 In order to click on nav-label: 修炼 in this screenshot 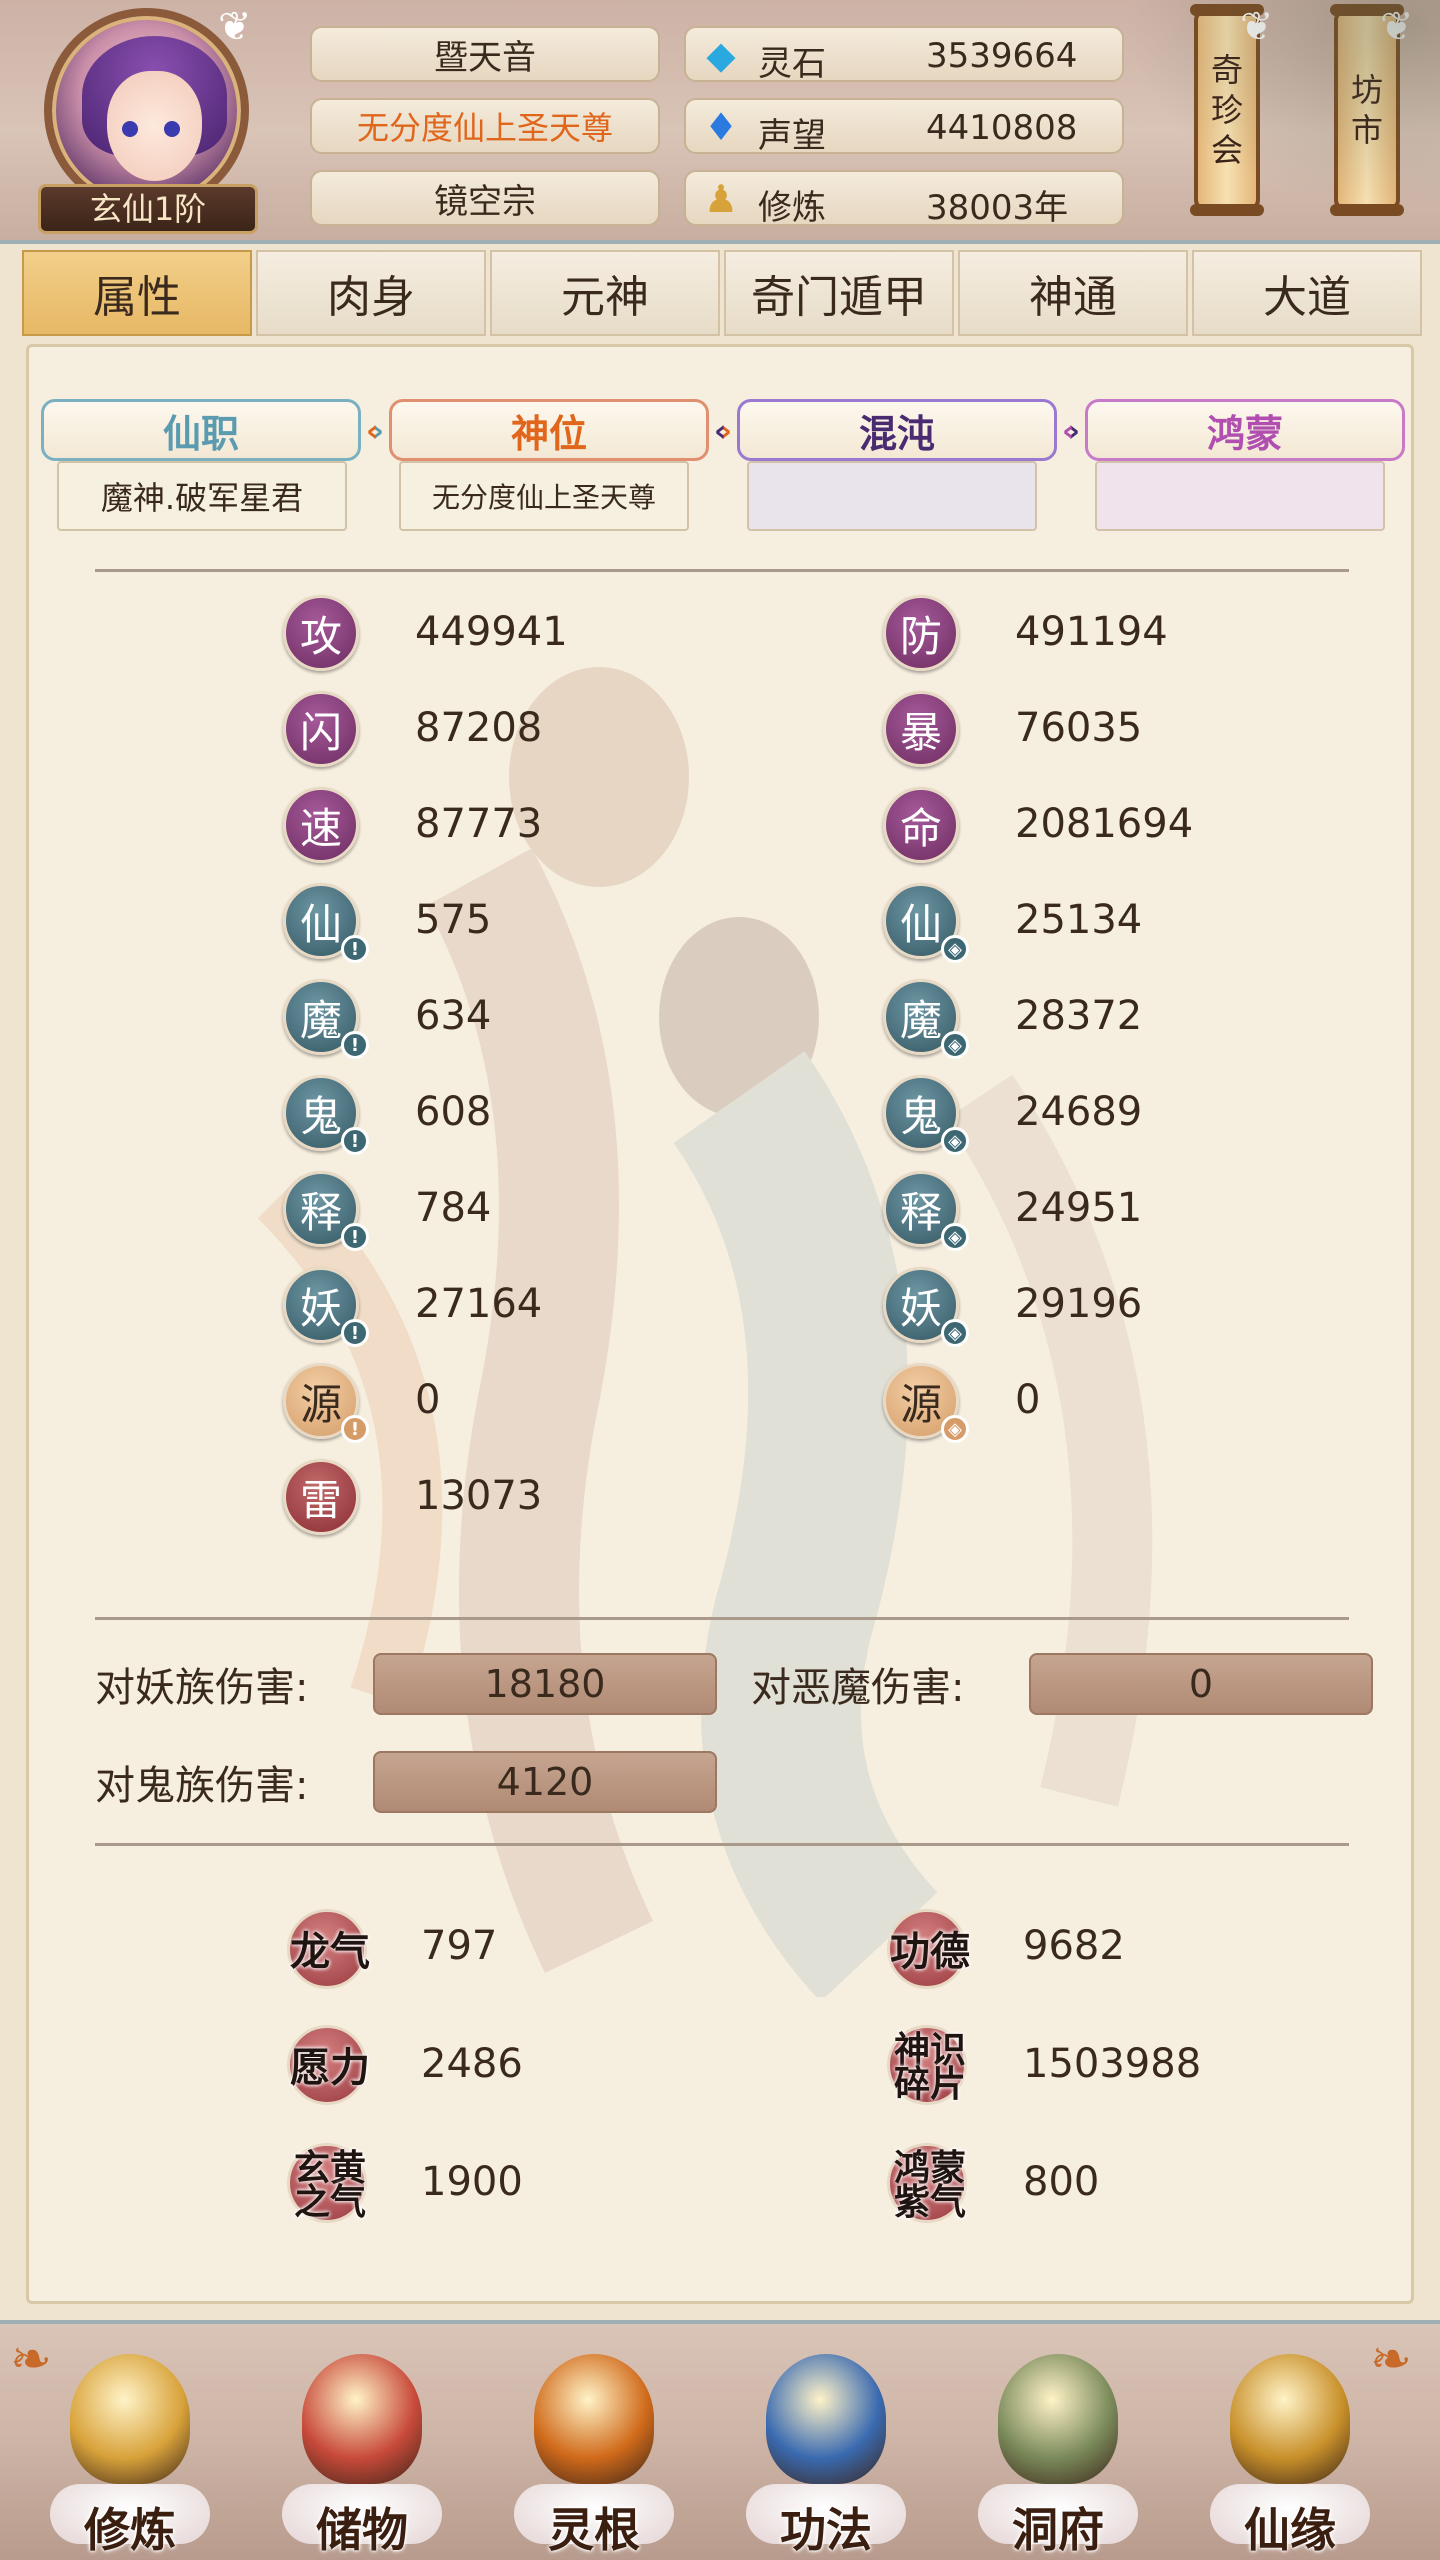, I will do `click(130, 2530)`.